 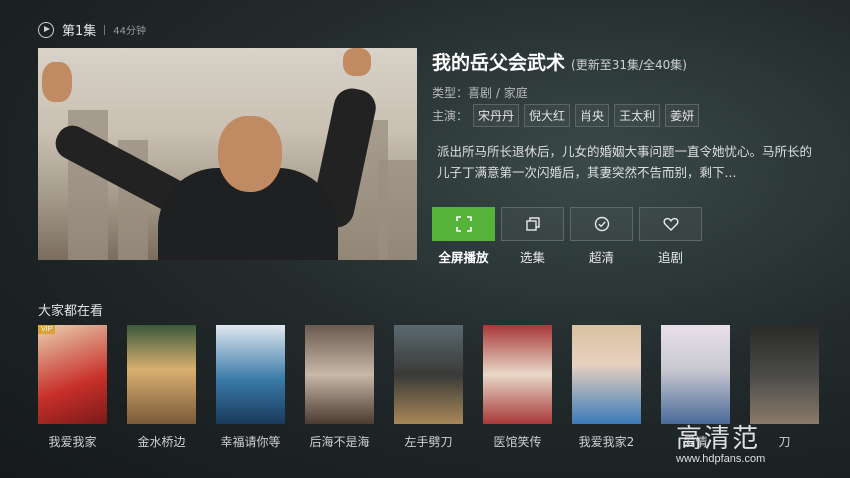 I want to click on fullscreen-play-button: 全屏播放, so click(x=463, y=236).